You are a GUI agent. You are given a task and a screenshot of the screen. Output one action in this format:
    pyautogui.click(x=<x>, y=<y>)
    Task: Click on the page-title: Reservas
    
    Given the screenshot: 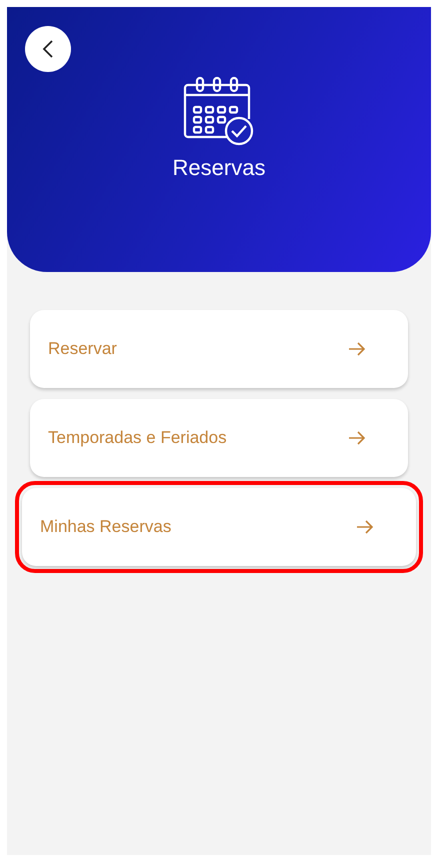 What is the action you would take?
    pyautogui.click(x=219, y=168)
    